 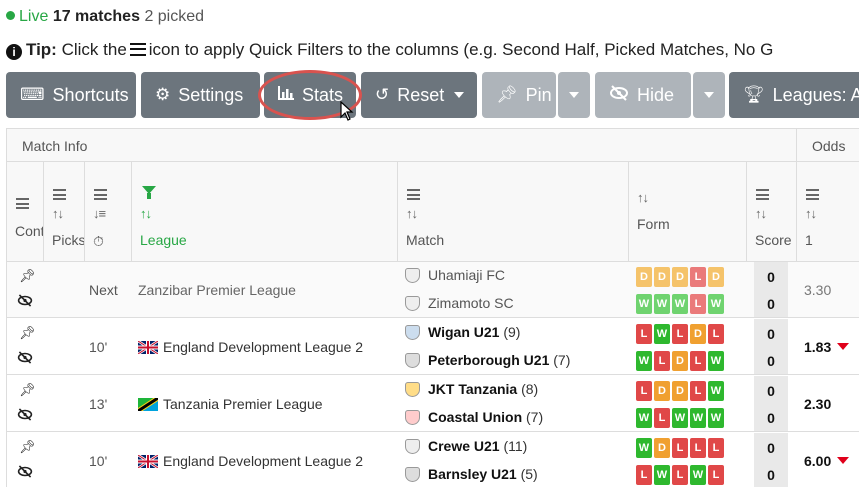 I want to click on settings-button: ⚙ Settings, so click(x=200, y=95).